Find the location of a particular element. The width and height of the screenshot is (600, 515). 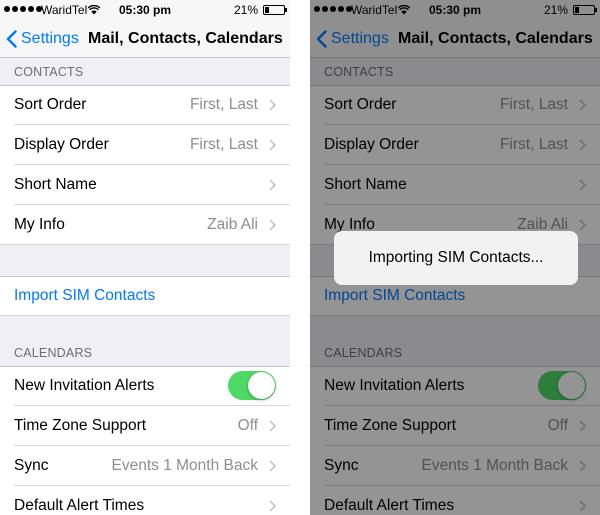

row-default-alert-times: Default Alert Times is located at coordinates (145, 500).